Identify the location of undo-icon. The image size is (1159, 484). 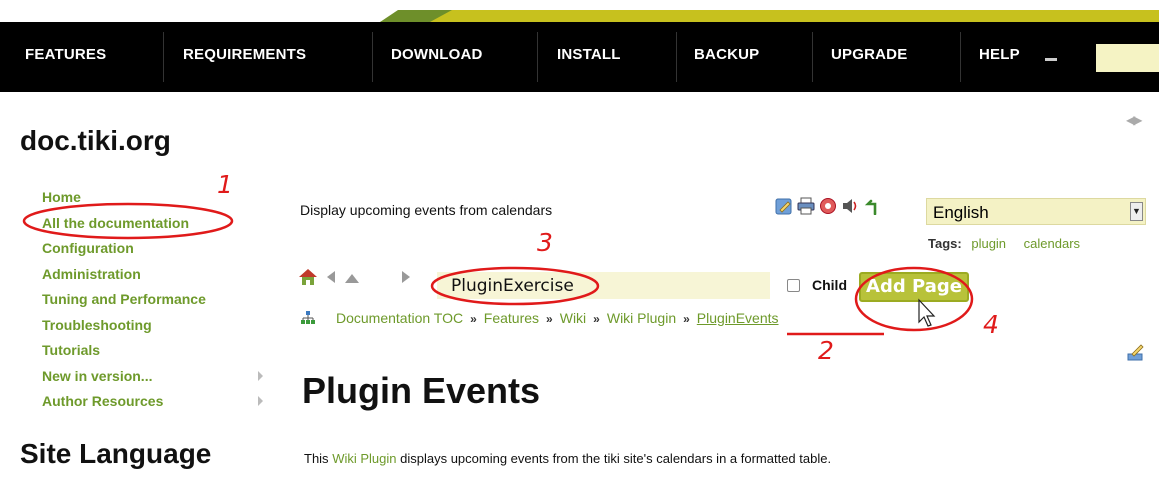
(872, 206).